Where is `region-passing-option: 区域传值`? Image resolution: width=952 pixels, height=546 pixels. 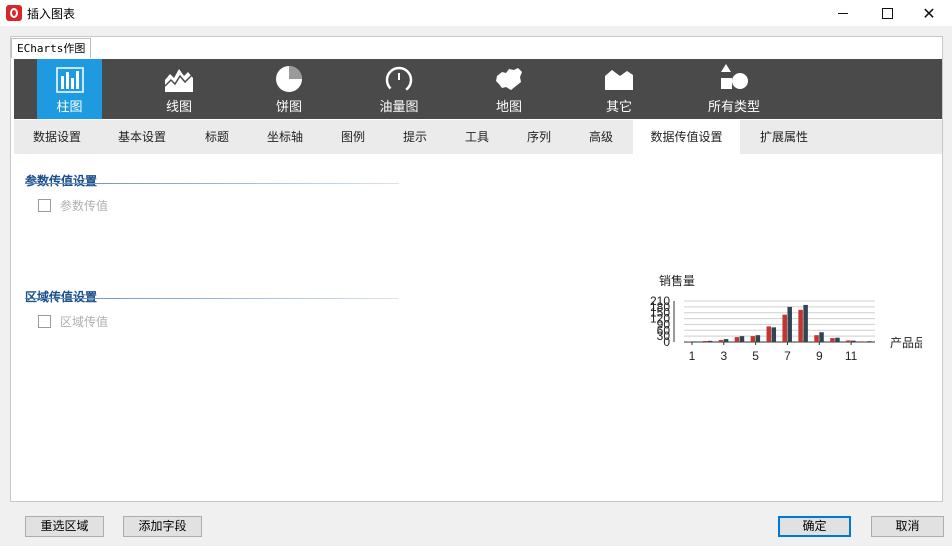
region-passing-option: 区域传值 is located at coordinates (73, 321).